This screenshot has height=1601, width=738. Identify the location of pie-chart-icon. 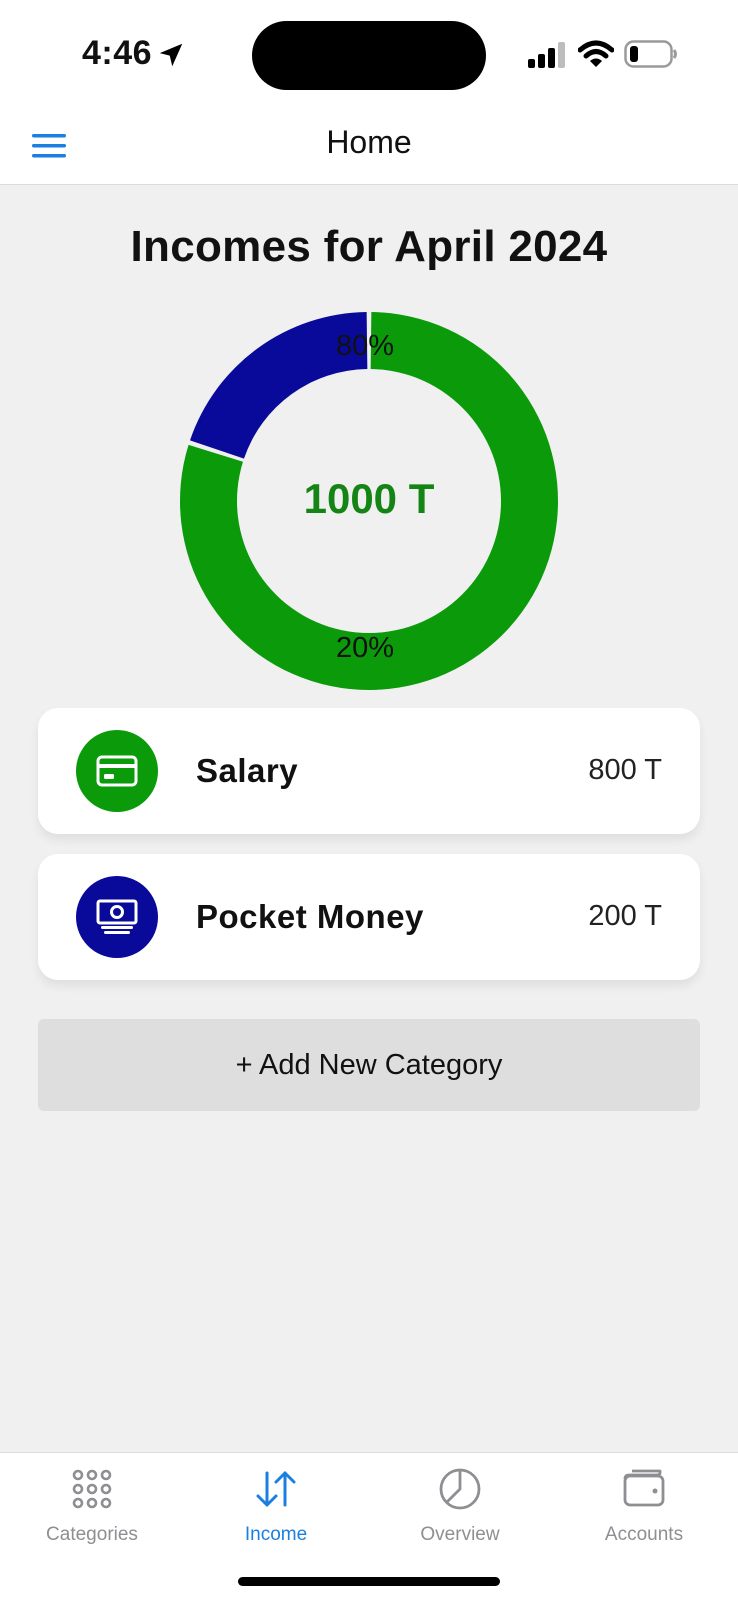
(460, 1489).